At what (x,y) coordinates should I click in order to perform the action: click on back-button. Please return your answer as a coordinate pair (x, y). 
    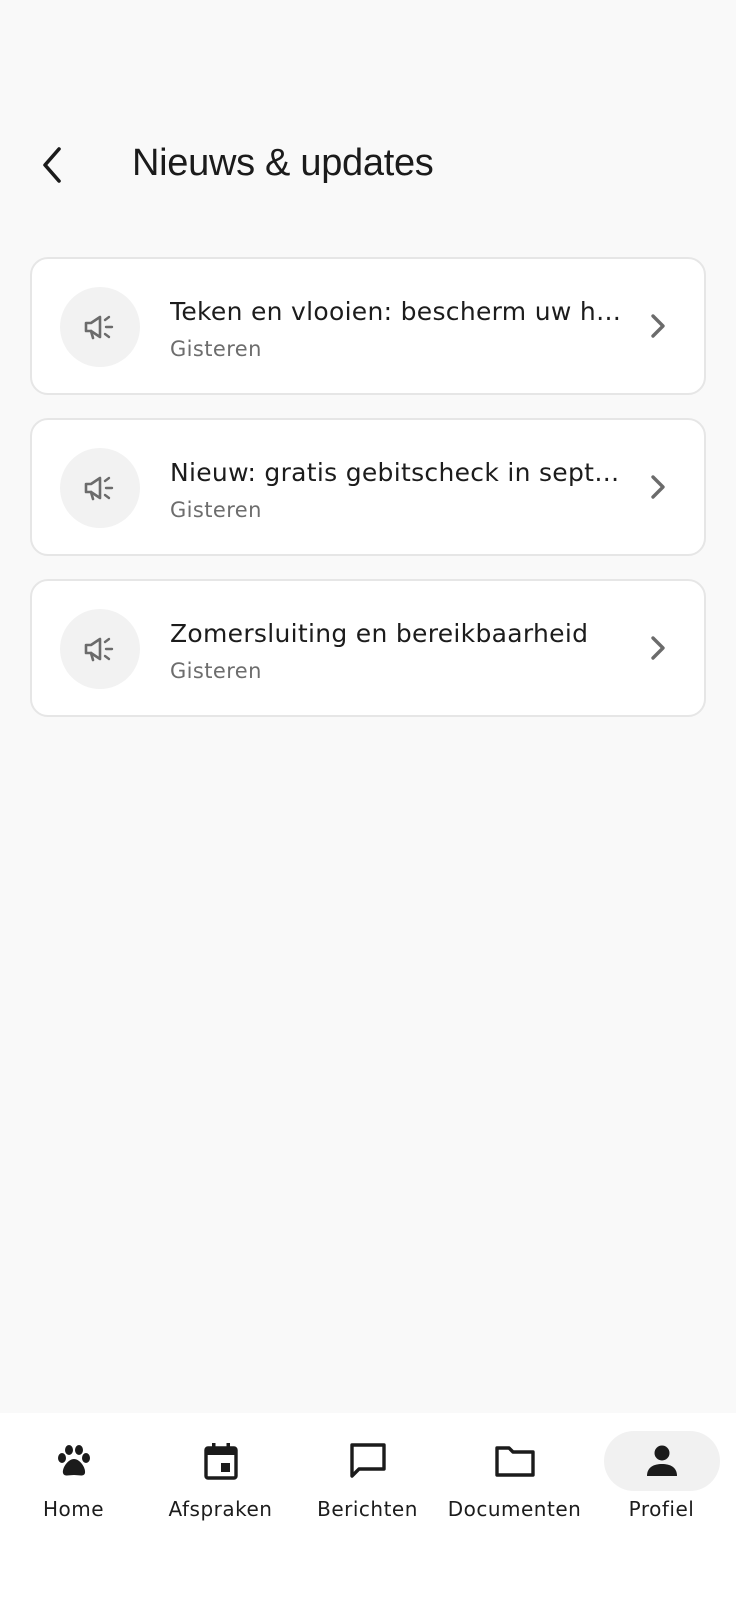
    Looking at the image, I should click on (52, 165).